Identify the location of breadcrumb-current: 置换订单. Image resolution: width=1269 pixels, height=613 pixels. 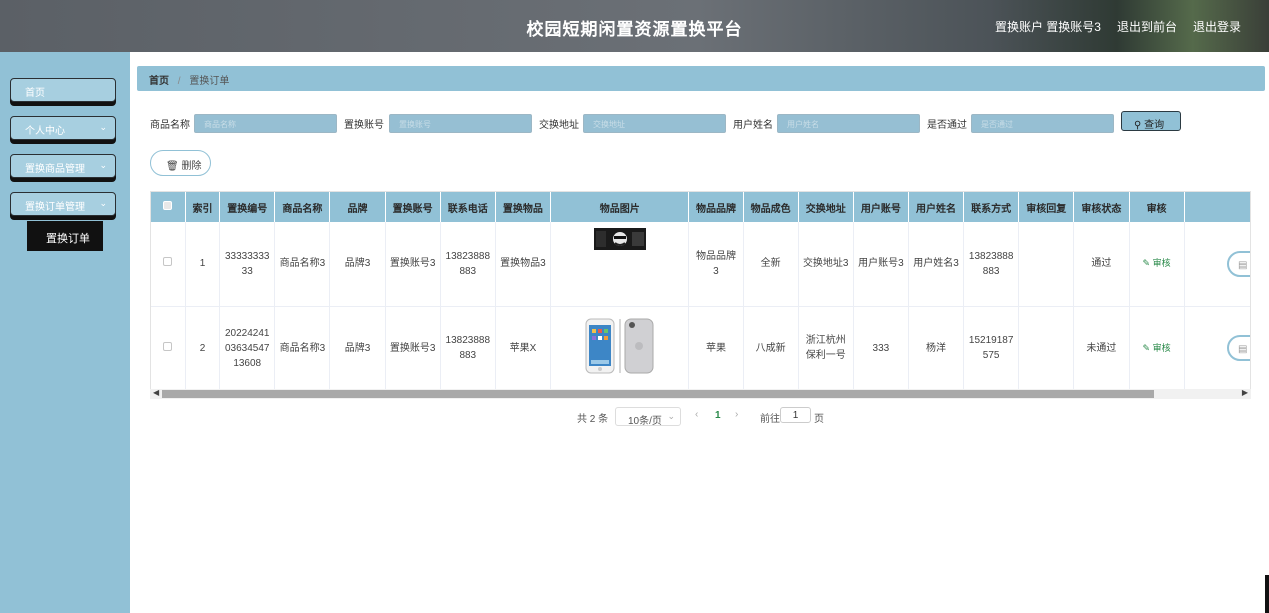
(209, 81).